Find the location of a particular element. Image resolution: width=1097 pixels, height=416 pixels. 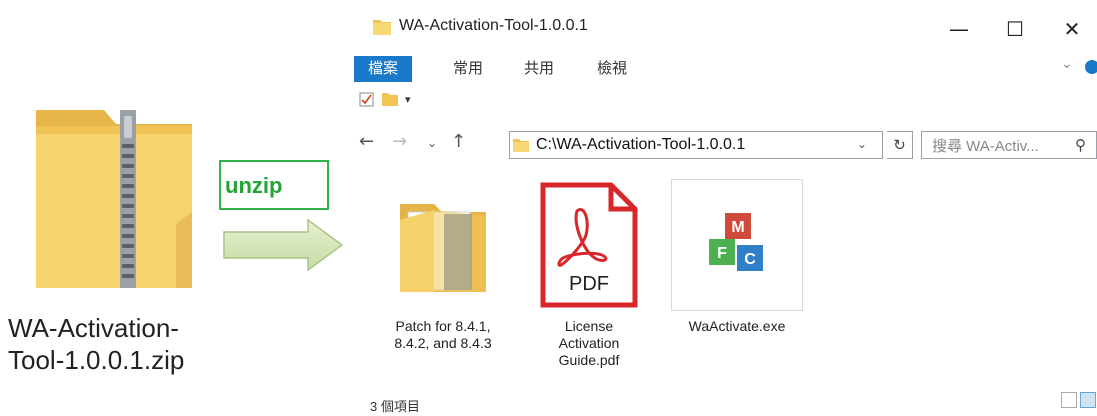

zip-folder-icon is located at coordinates (114, 199).